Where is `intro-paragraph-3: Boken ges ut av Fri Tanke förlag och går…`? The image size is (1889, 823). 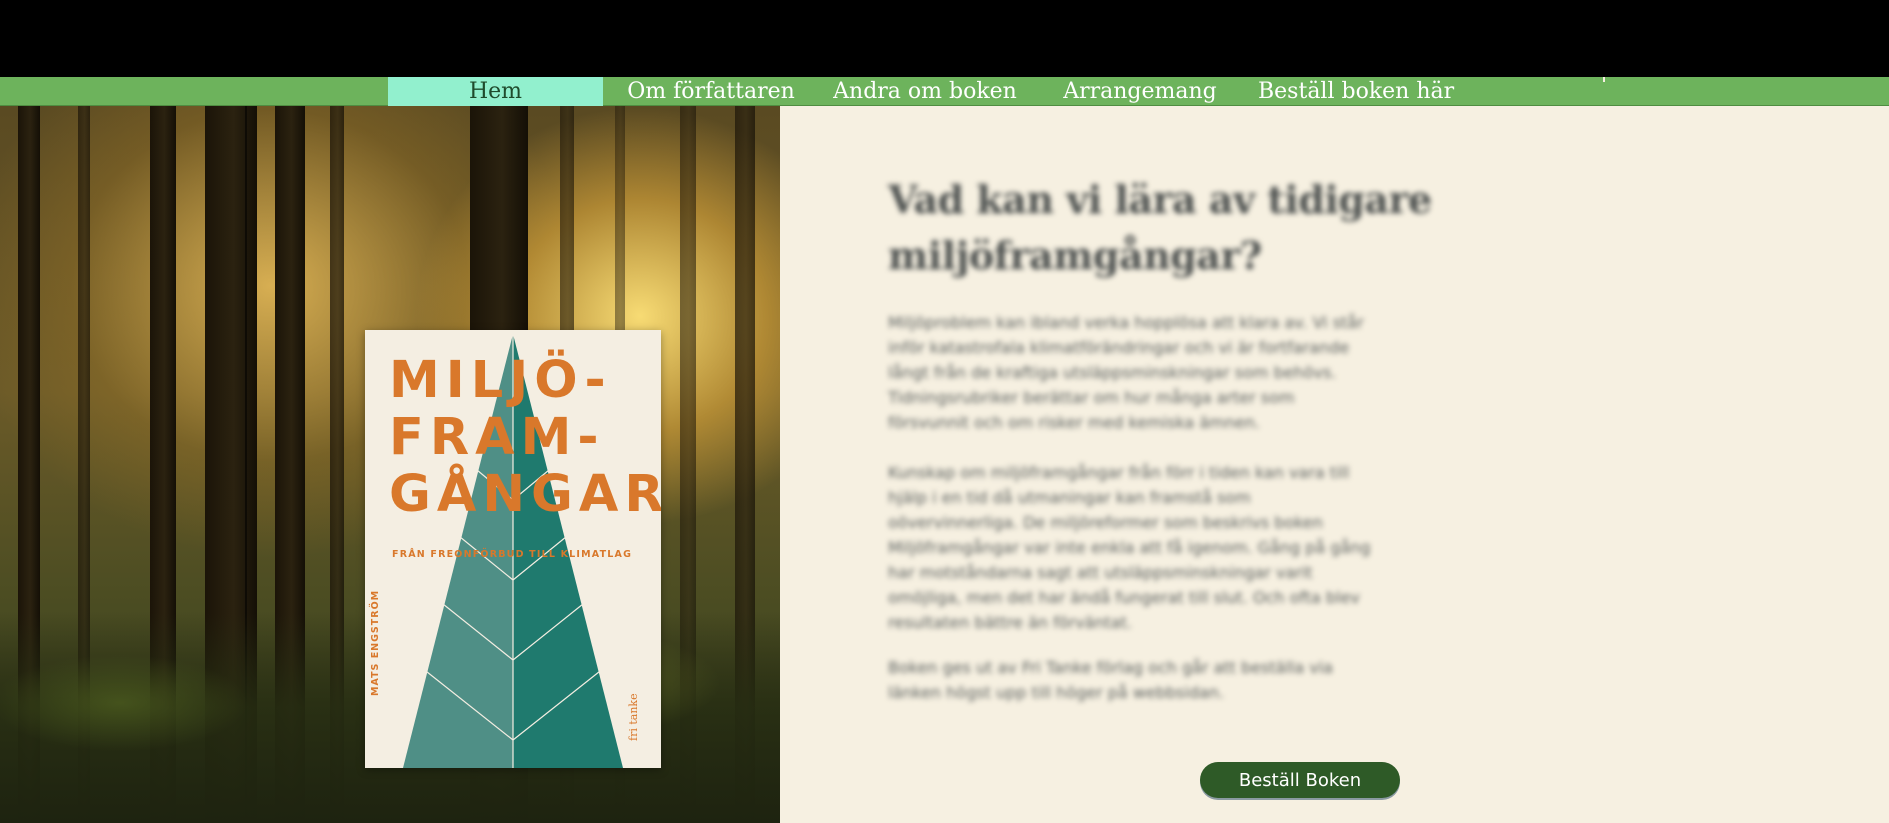 intro-paragraph-3: Boken ges ut av Fri Tanke förlag och går… is located at coordinates (1110, 680).